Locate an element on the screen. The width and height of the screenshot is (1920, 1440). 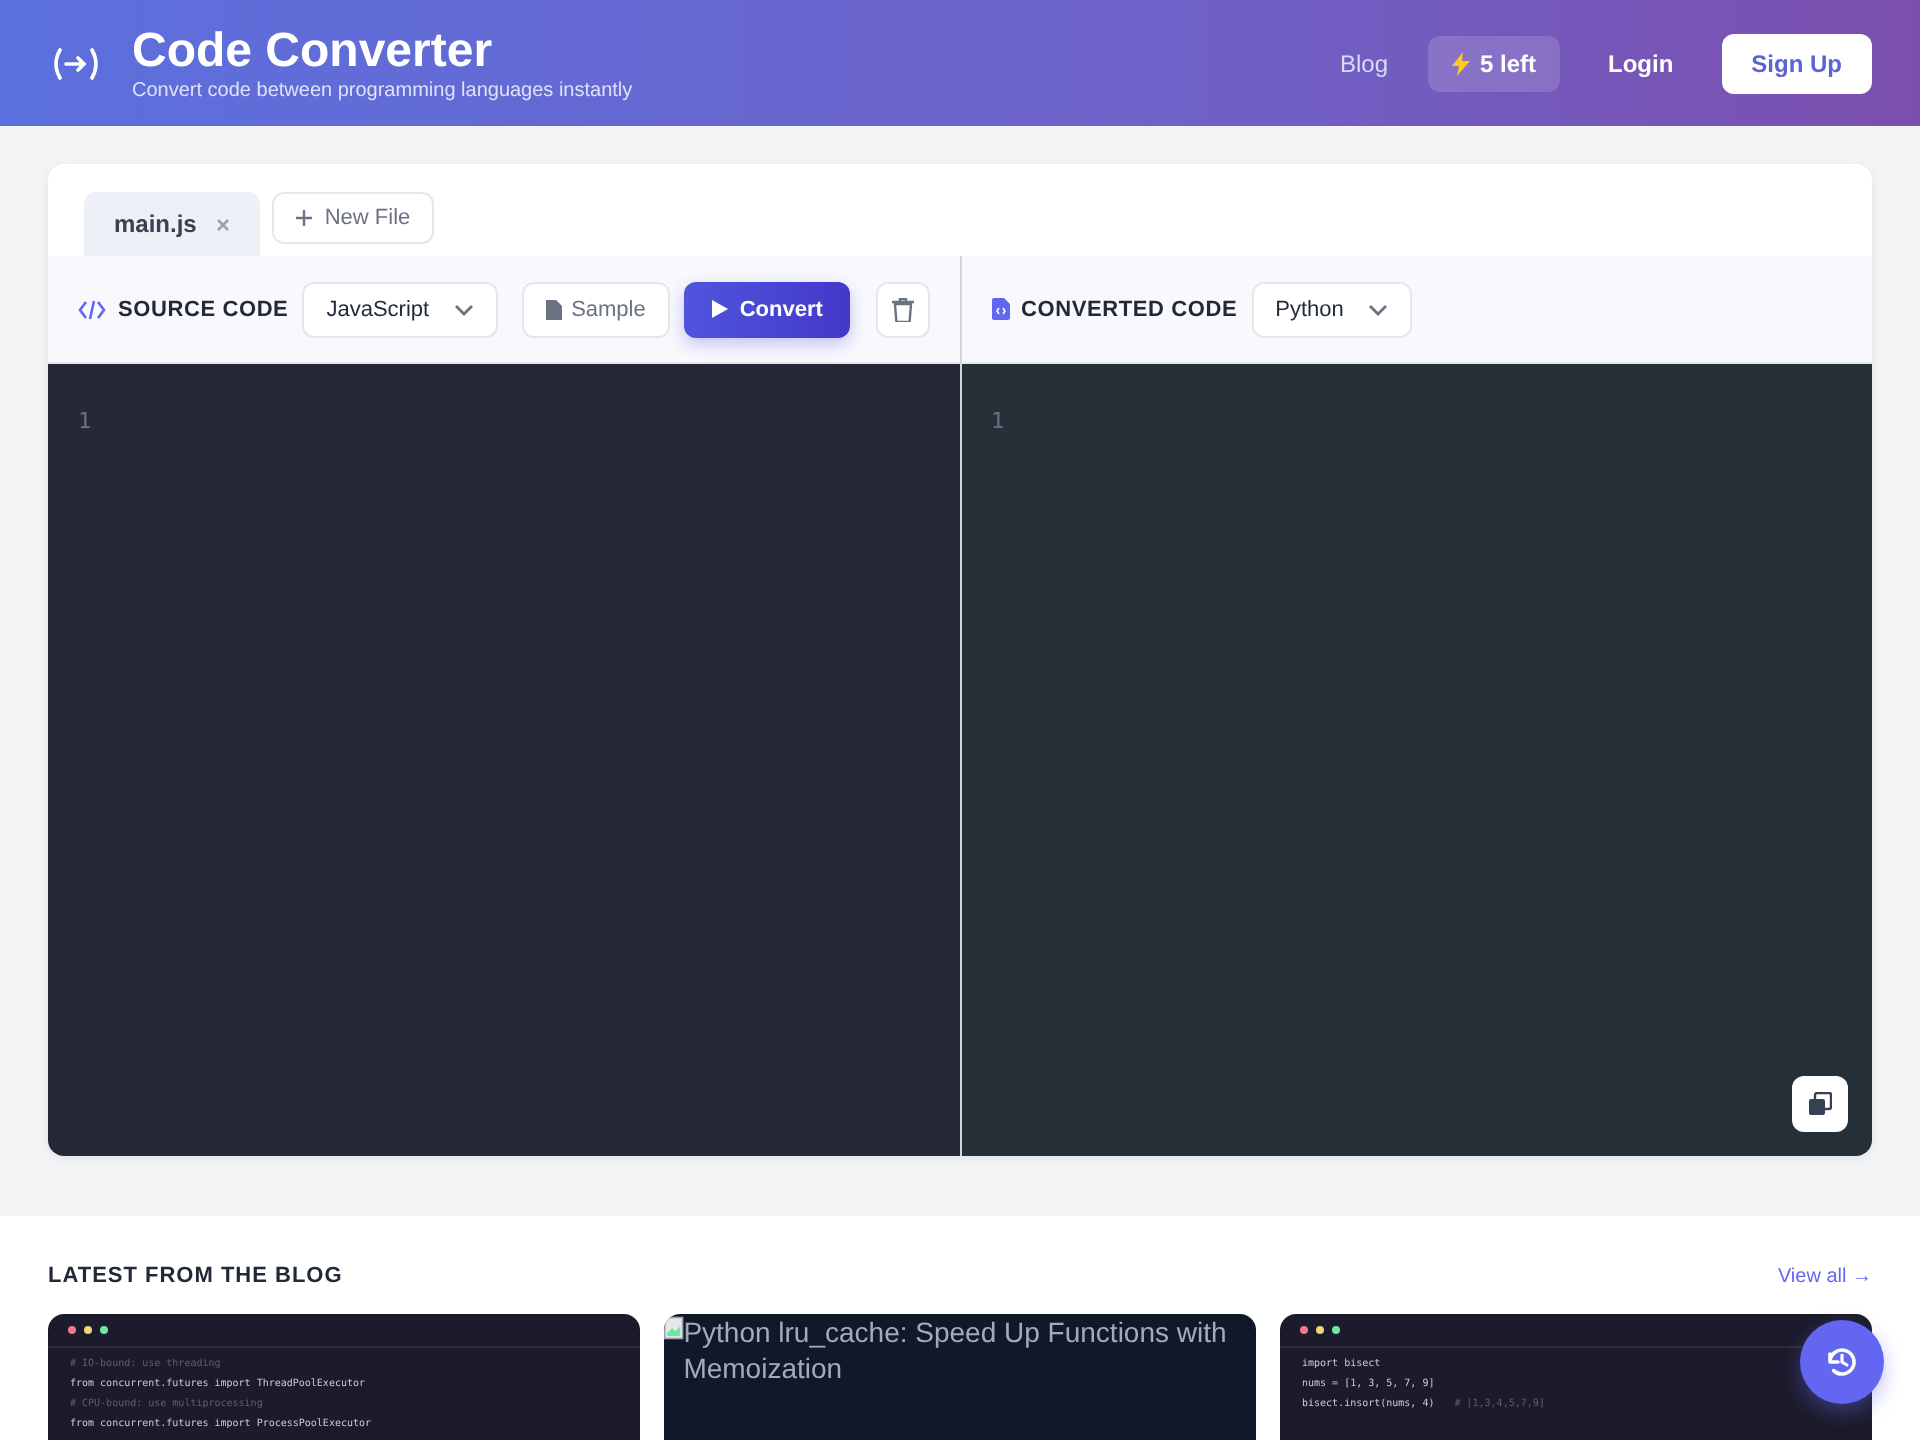
broken-image-icon is located at coordinates (674, 1328).